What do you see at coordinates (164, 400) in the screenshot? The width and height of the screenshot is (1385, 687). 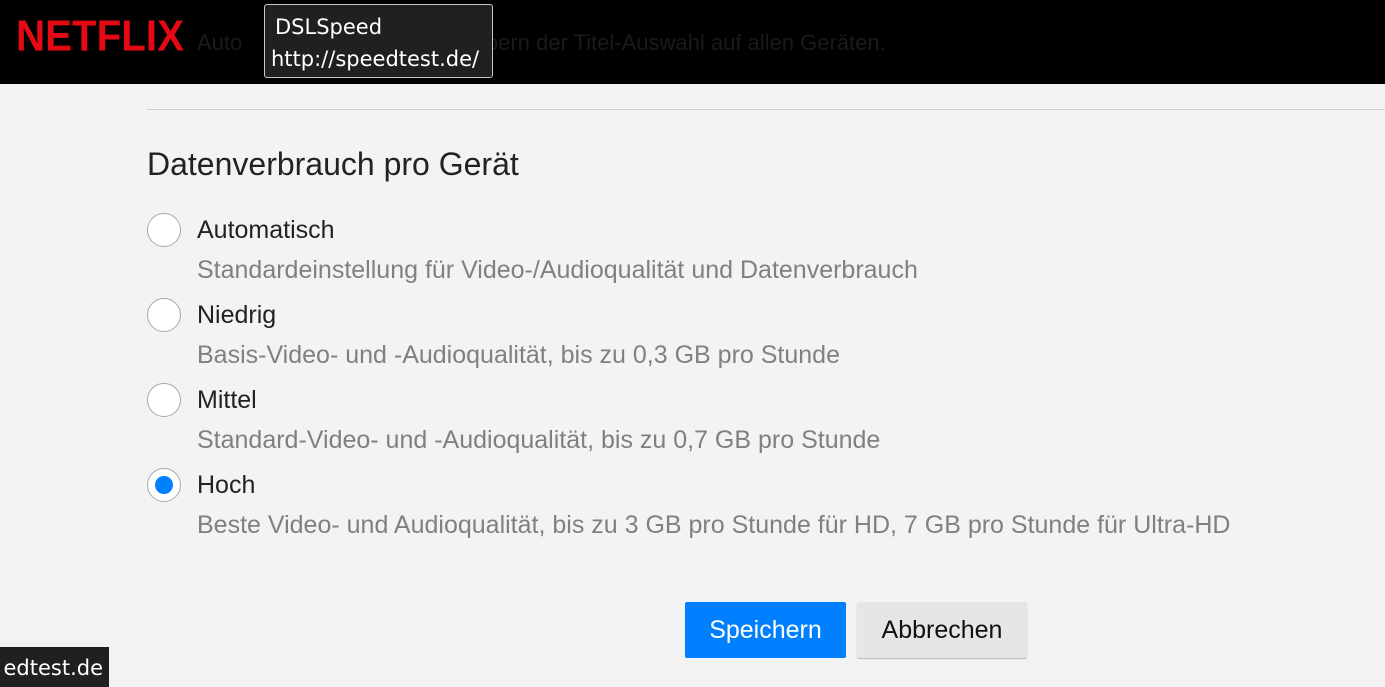 I see `radio-mittel` at bounding box center [164, 400].